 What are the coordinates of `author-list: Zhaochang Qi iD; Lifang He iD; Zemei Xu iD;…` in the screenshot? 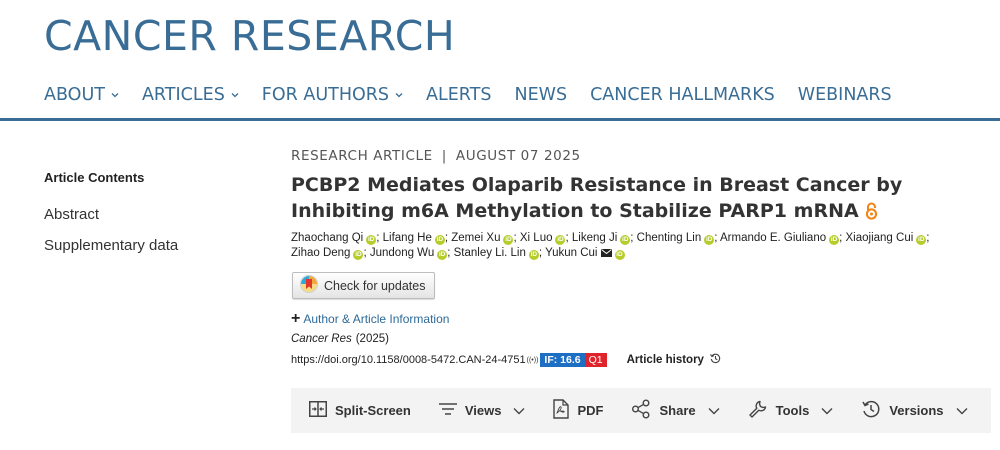 It's located at (636, 246).